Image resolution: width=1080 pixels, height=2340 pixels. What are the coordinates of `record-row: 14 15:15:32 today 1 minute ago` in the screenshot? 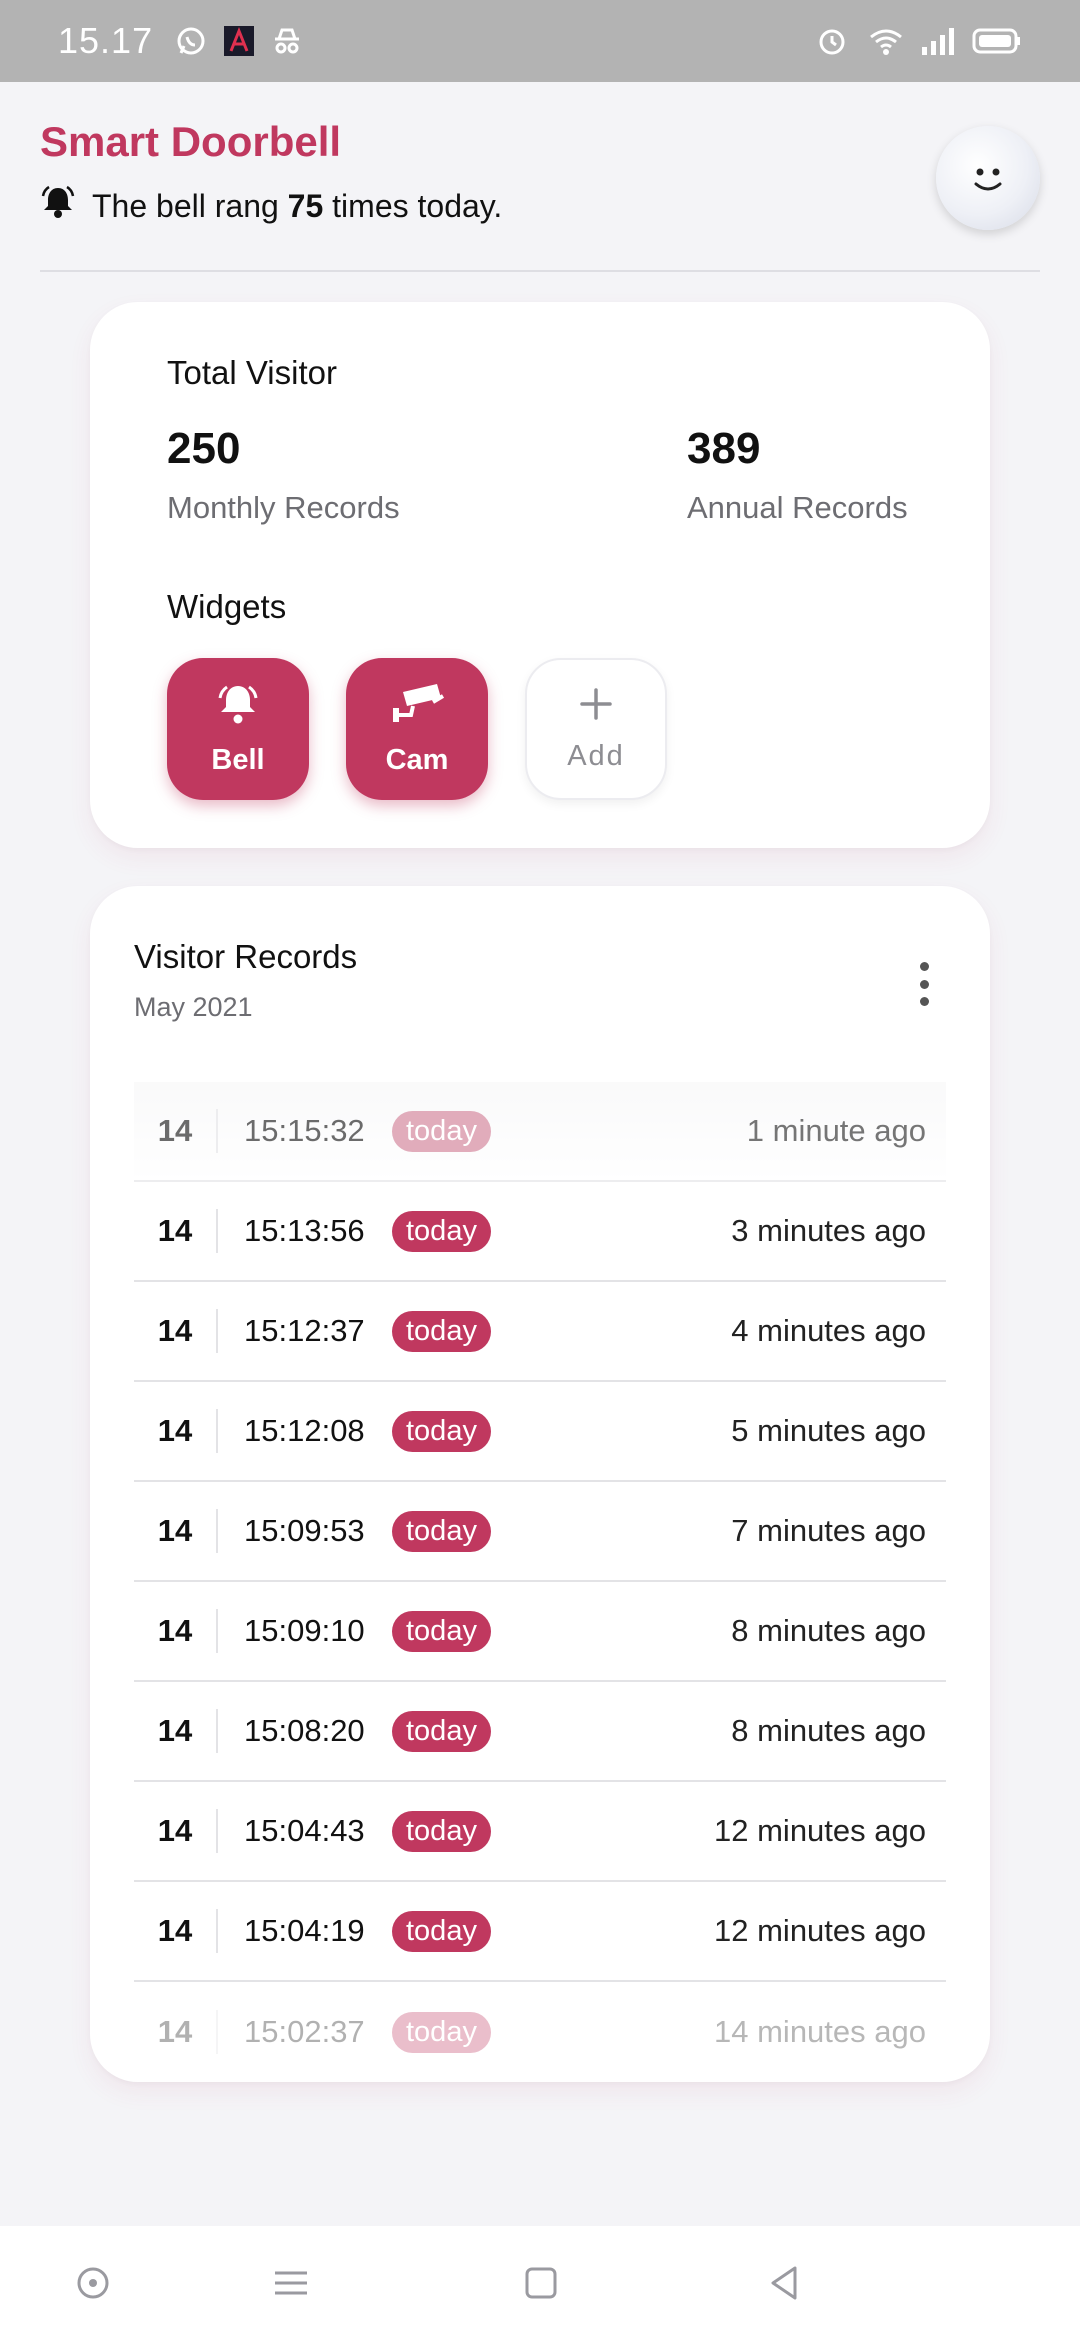 It's located at (540, 1132).